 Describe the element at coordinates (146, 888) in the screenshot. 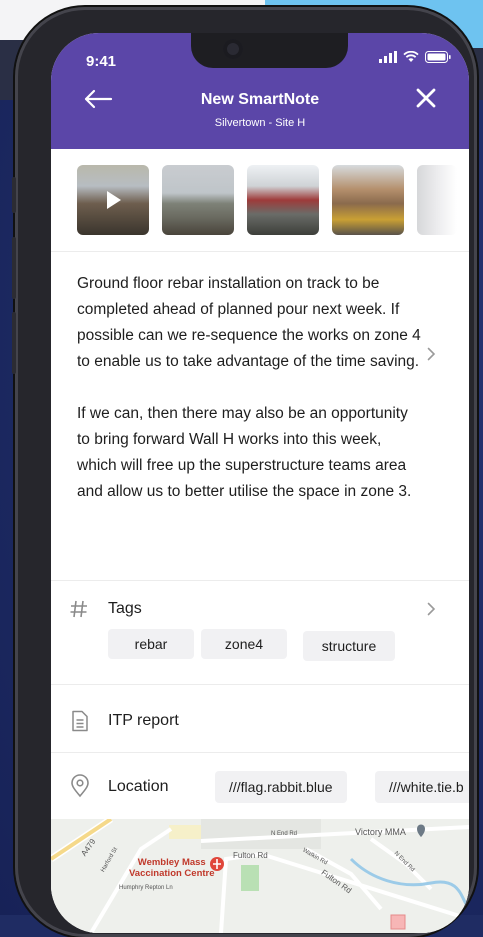

I see `map-label: Humphry Repton Ln` at that location.